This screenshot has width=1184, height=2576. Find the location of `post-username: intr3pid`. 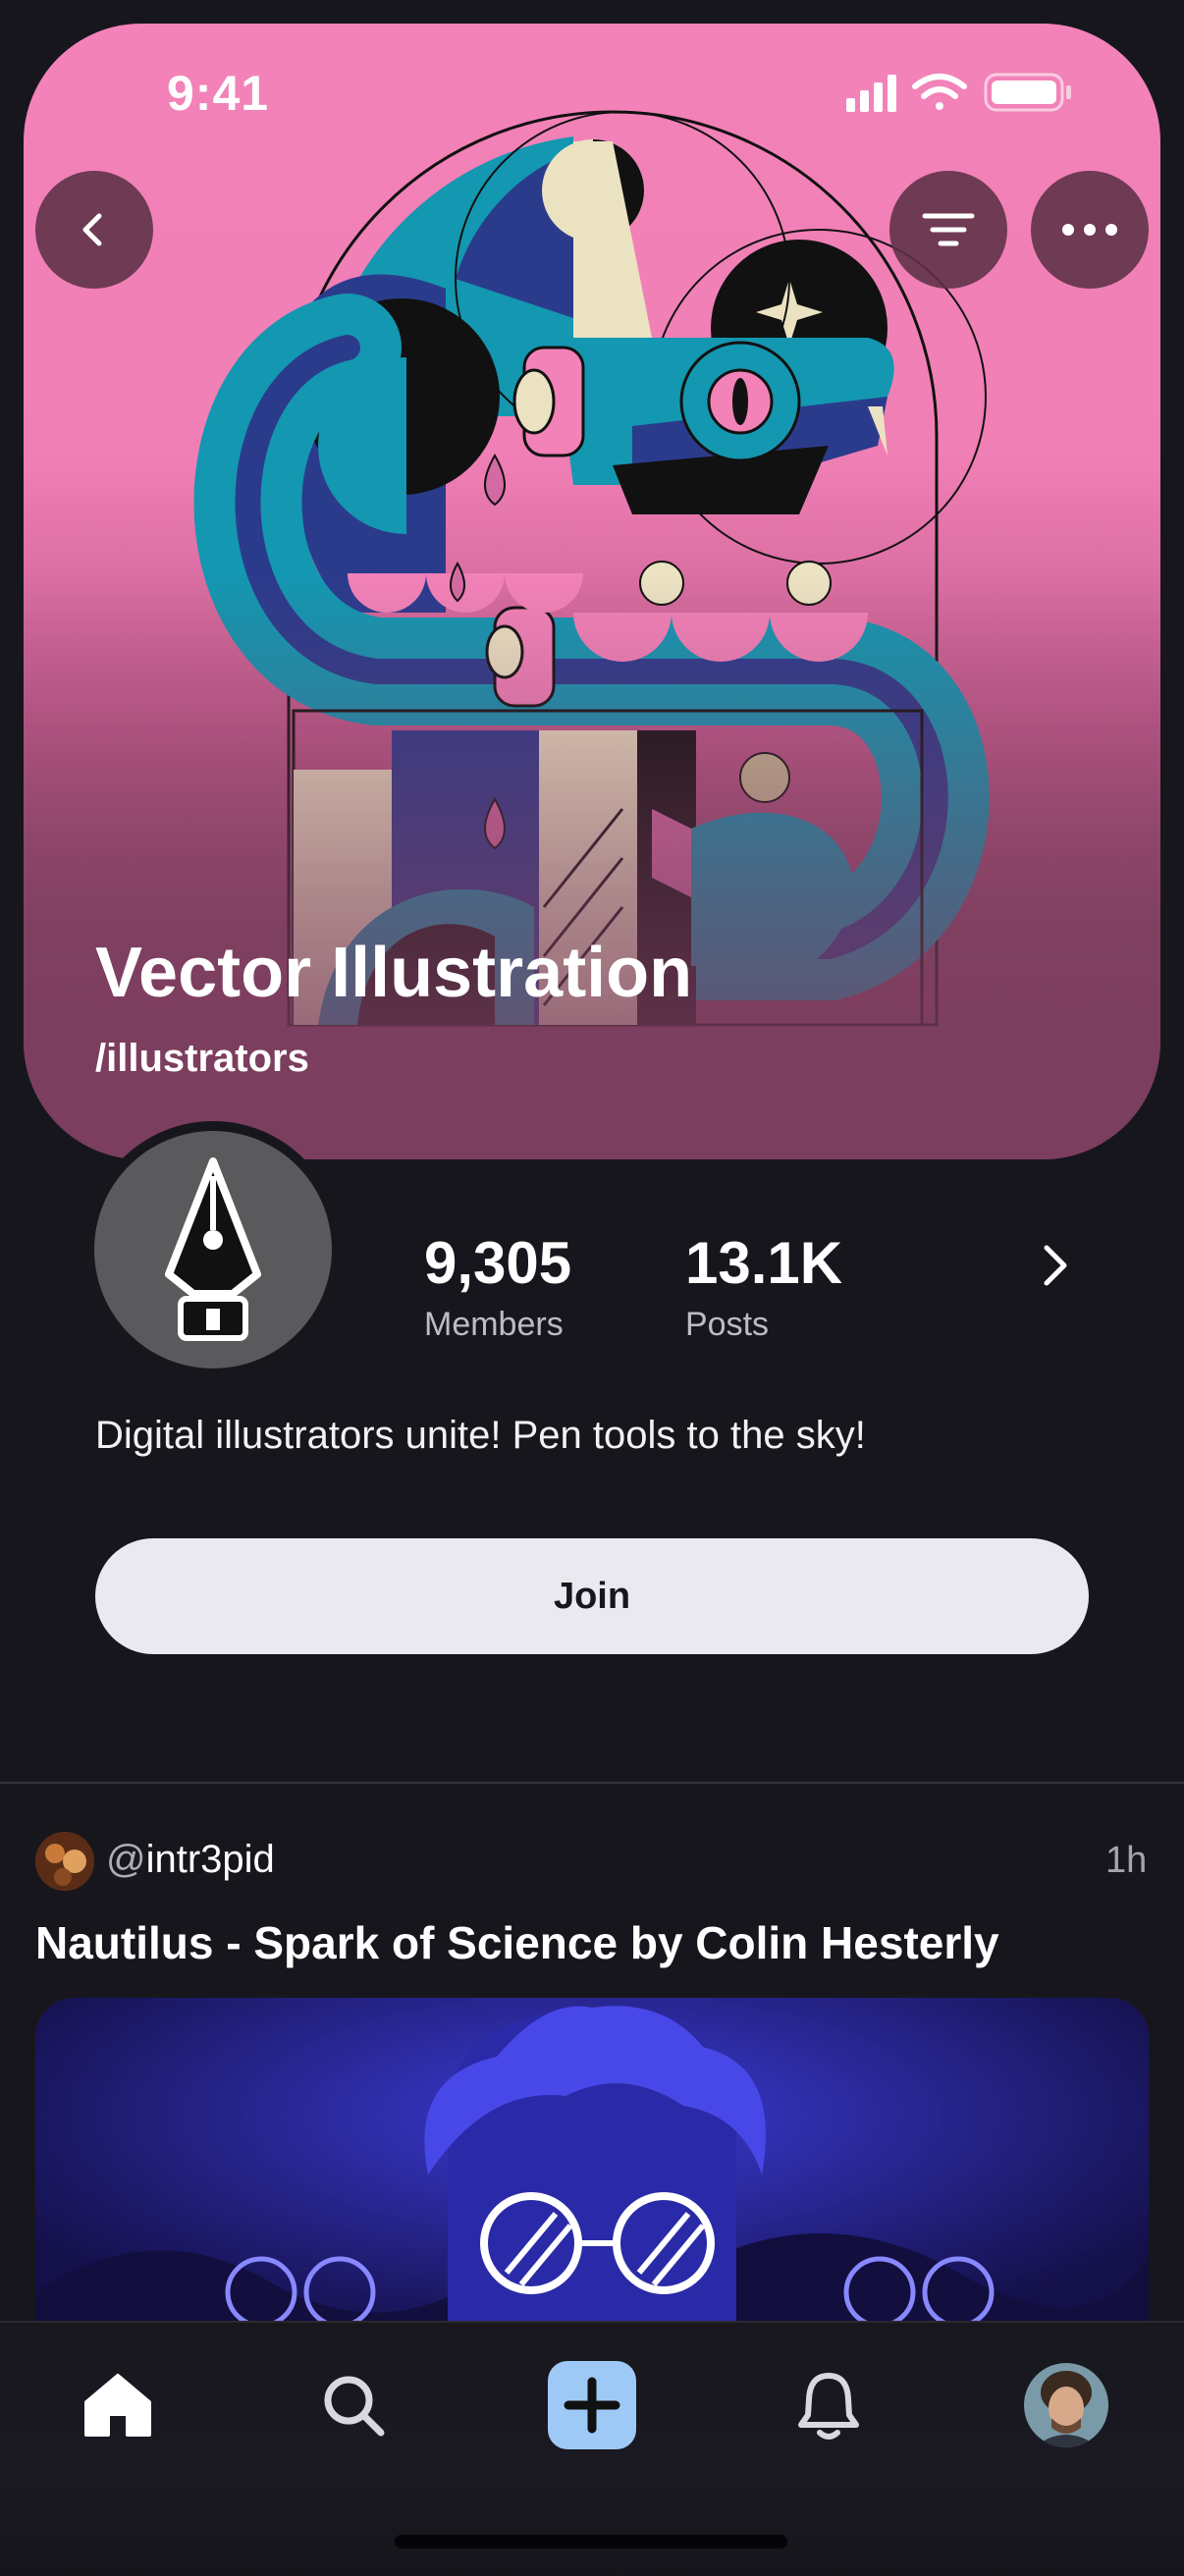

post-username: intr3pid is located at coordinates (210, 1859).